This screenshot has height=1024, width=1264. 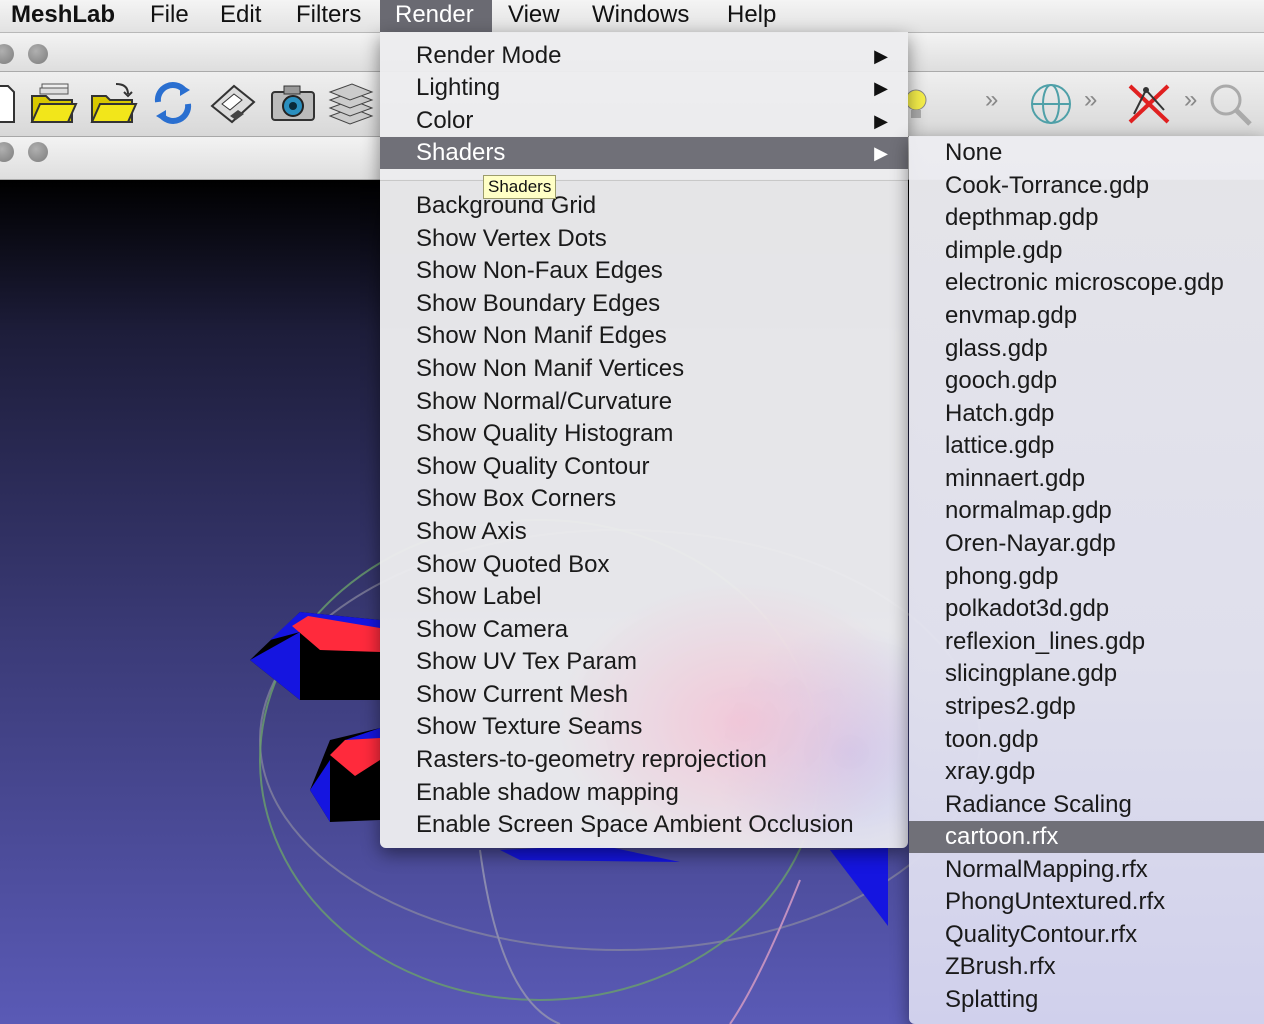 What do you see at coordinates (38, 54) in the screenshot?
I see `window-minimize-button` at bounding box center [38, 54].